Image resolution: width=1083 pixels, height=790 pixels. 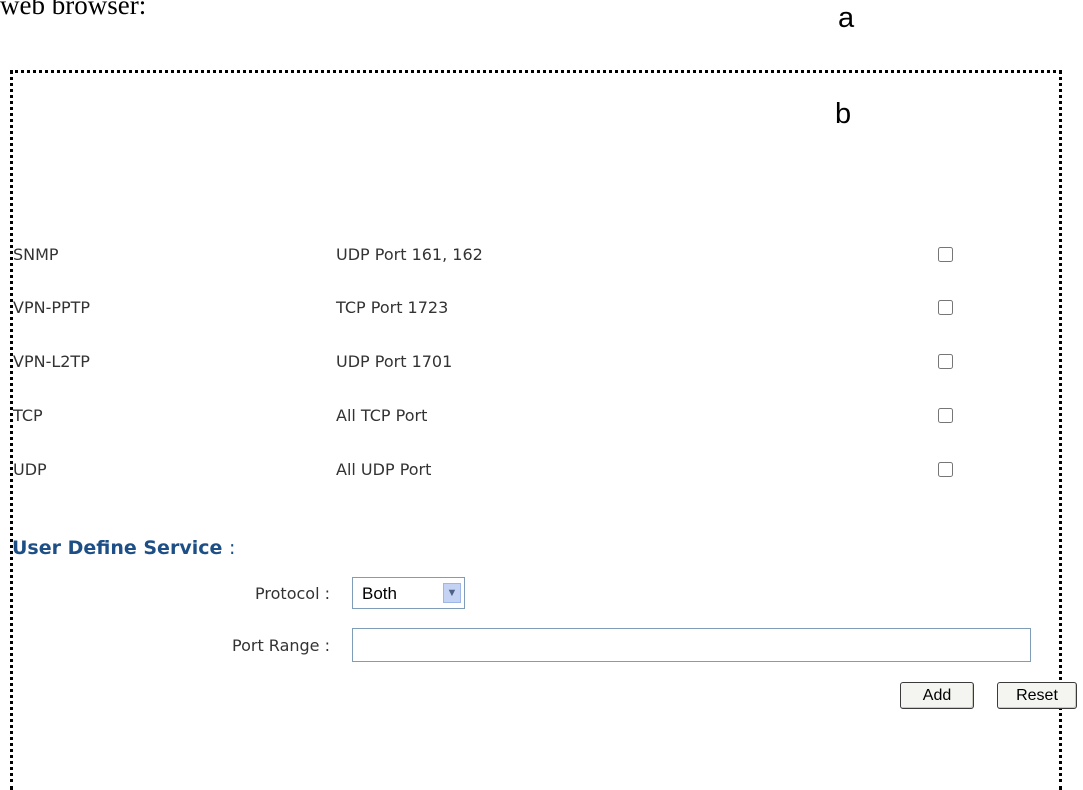 What do you see at coordinates (409, 254) in the screenshot?
I see `service-port: UDP Port 161, 162` at bounding box center [409, 254].